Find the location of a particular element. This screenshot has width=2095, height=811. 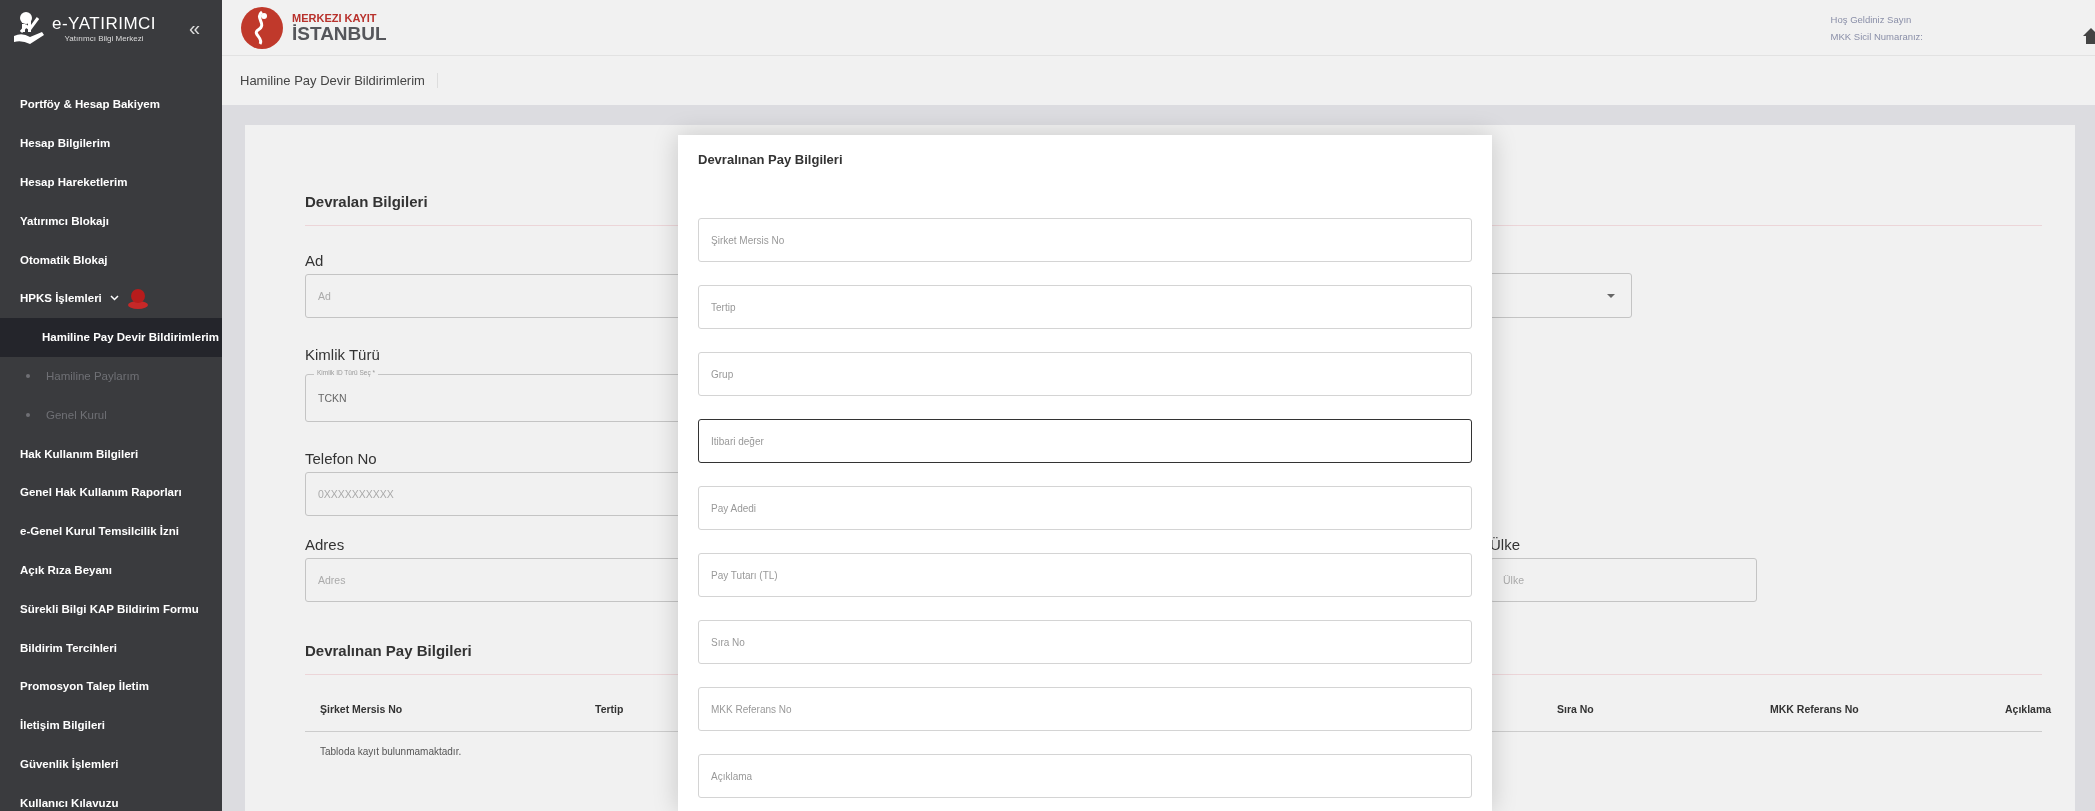

column-header: MKK Referans No is located at coordinates (1814, 709).